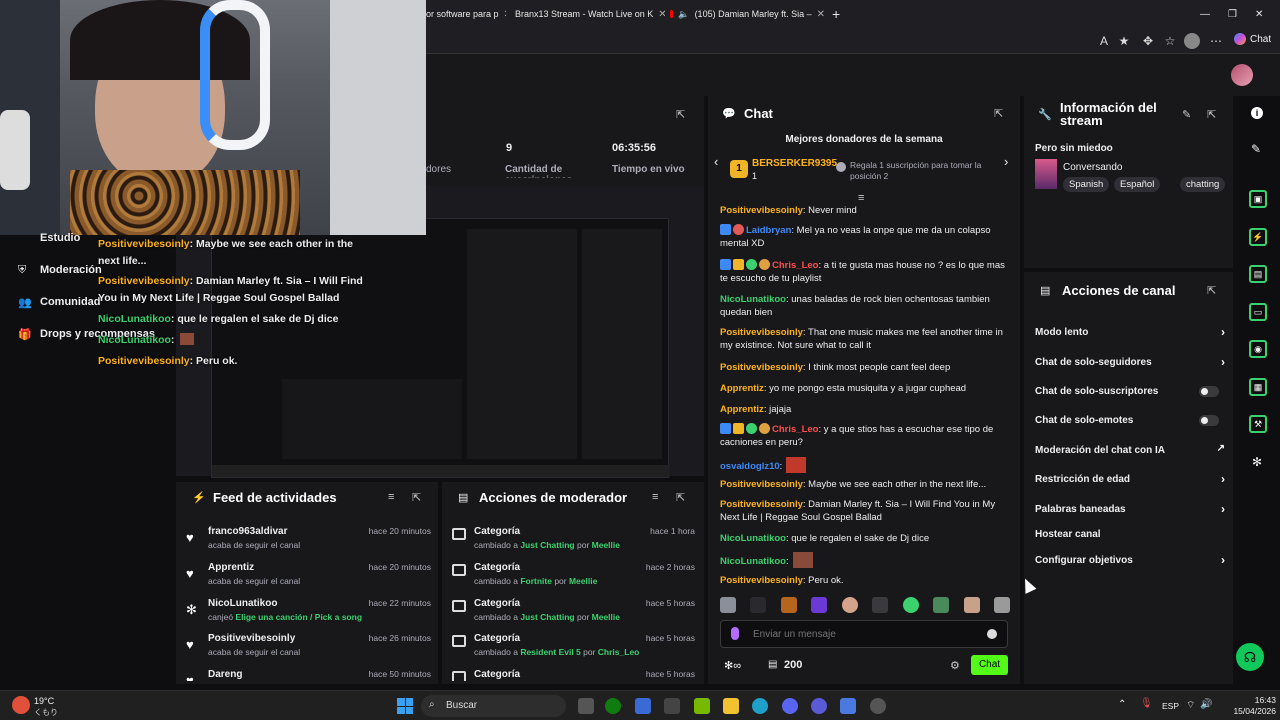 The image size is (1280, 720). What do you see at coordinates (1006, 161) in the screenshot?
I see `chevron-right-icon: ›` at bounding box center [1006, 161].